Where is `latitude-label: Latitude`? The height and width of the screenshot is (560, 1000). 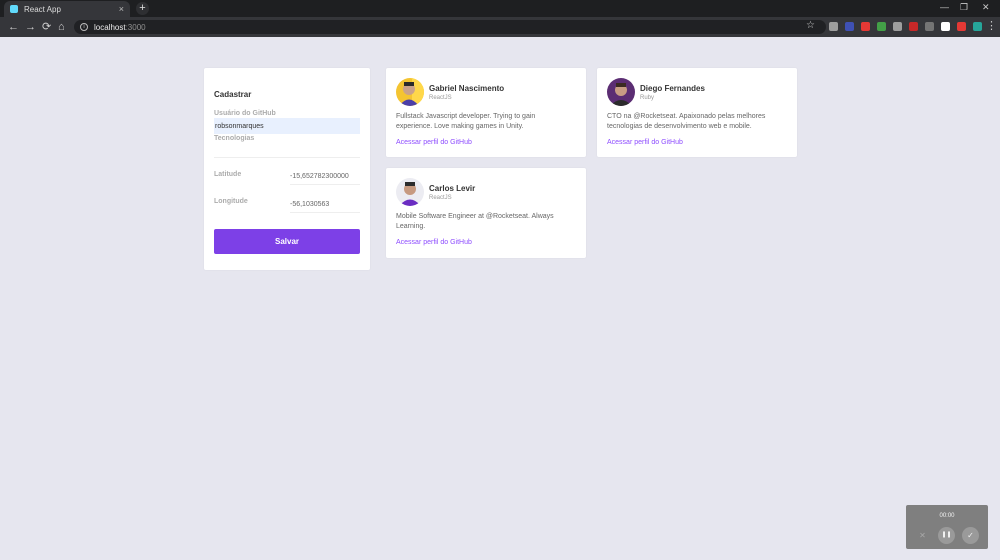 latitude-label: Latitude is located at coordinates (228, 174).